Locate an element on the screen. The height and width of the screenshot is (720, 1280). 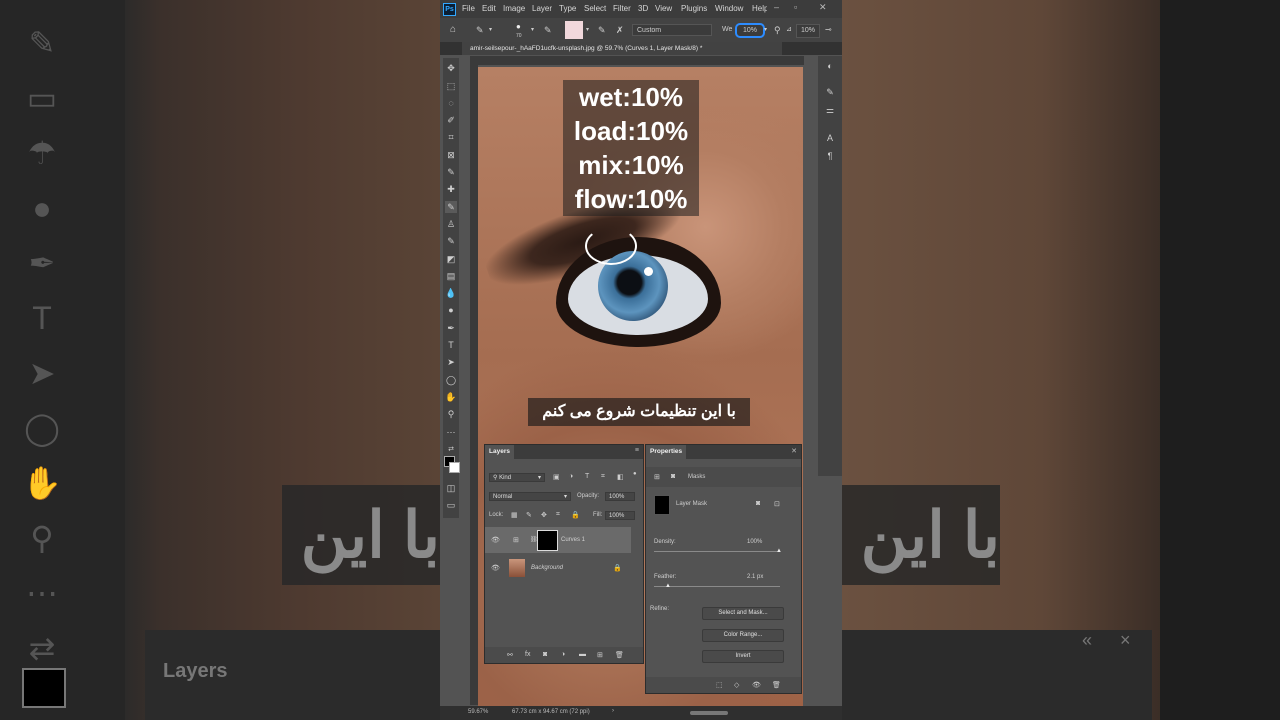
delete-mask-icon: 🗑 is located at coordinates (776, 685).